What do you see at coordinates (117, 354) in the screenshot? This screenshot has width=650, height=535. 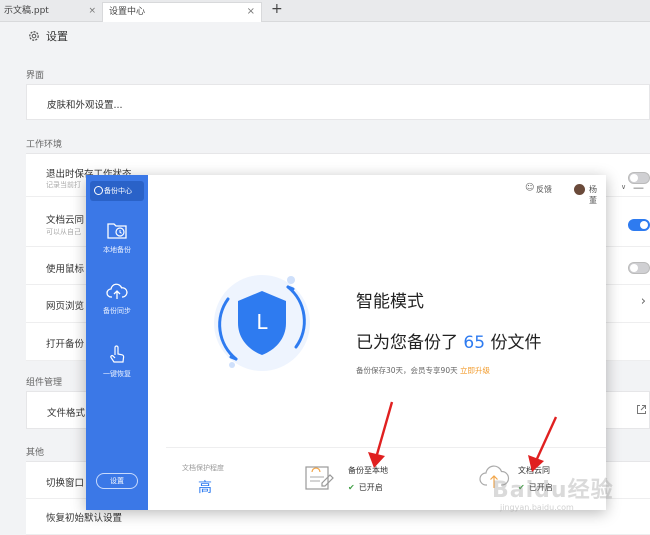 I see `hand-tap-icon` at bounding box center [117, 354].